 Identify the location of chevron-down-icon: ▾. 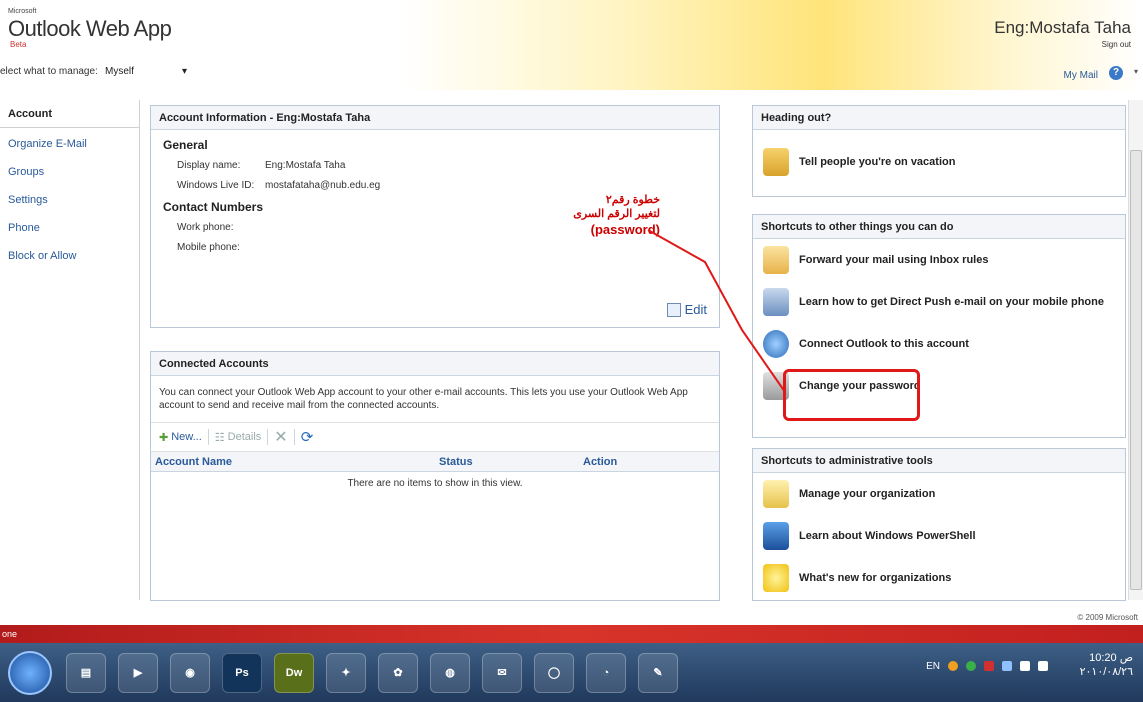
(184, 71).